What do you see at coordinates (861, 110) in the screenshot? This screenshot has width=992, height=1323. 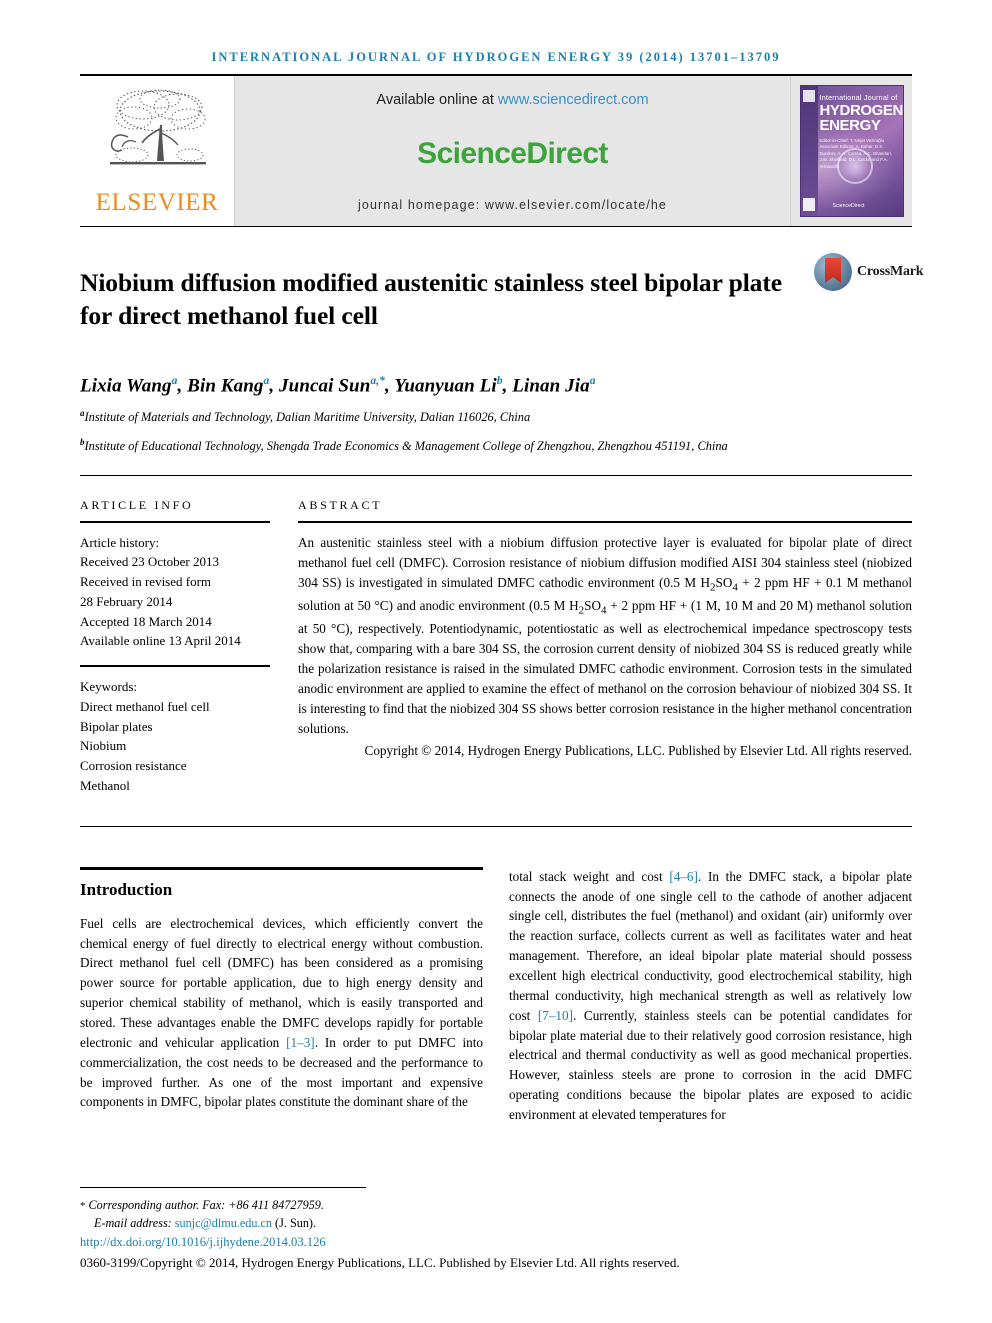 I see `cover-line-2: HYDROGEN` at bounding box center [861, 110].